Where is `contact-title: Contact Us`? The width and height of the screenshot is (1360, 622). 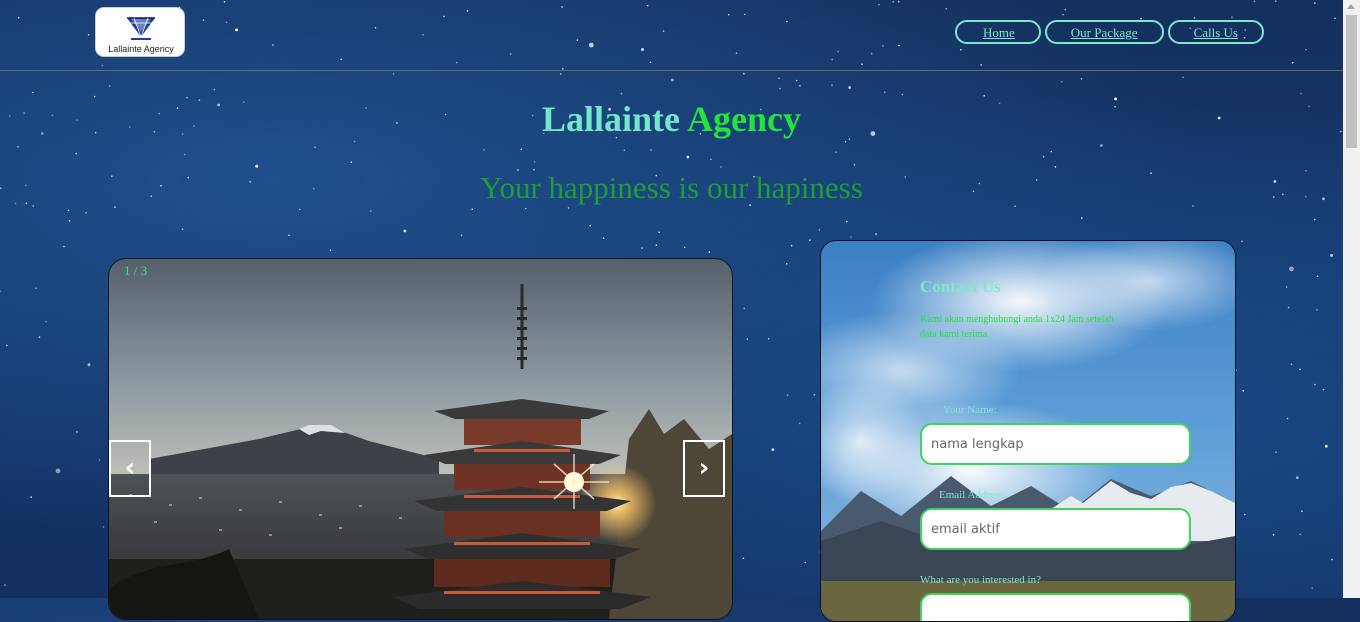 contact-title: Contact Us is located at coordinates (960, 286).